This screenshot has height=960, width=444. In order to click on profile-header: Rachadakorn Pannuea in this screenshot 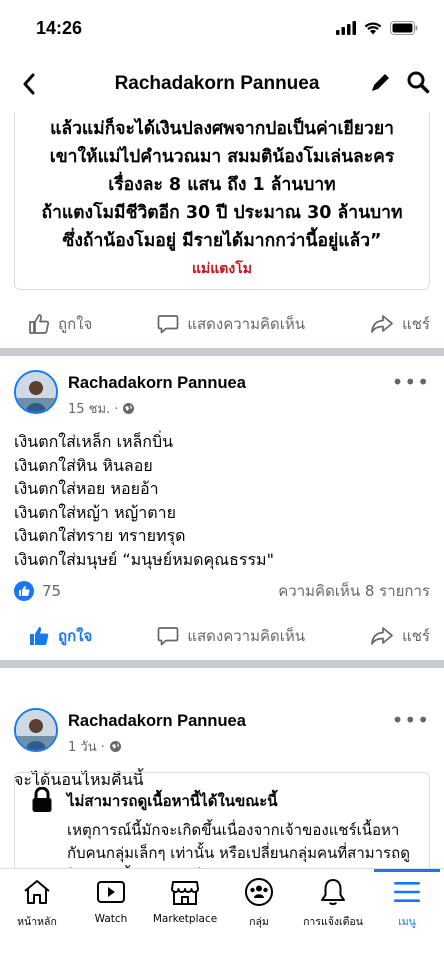, I will do `click(222, 84)`.